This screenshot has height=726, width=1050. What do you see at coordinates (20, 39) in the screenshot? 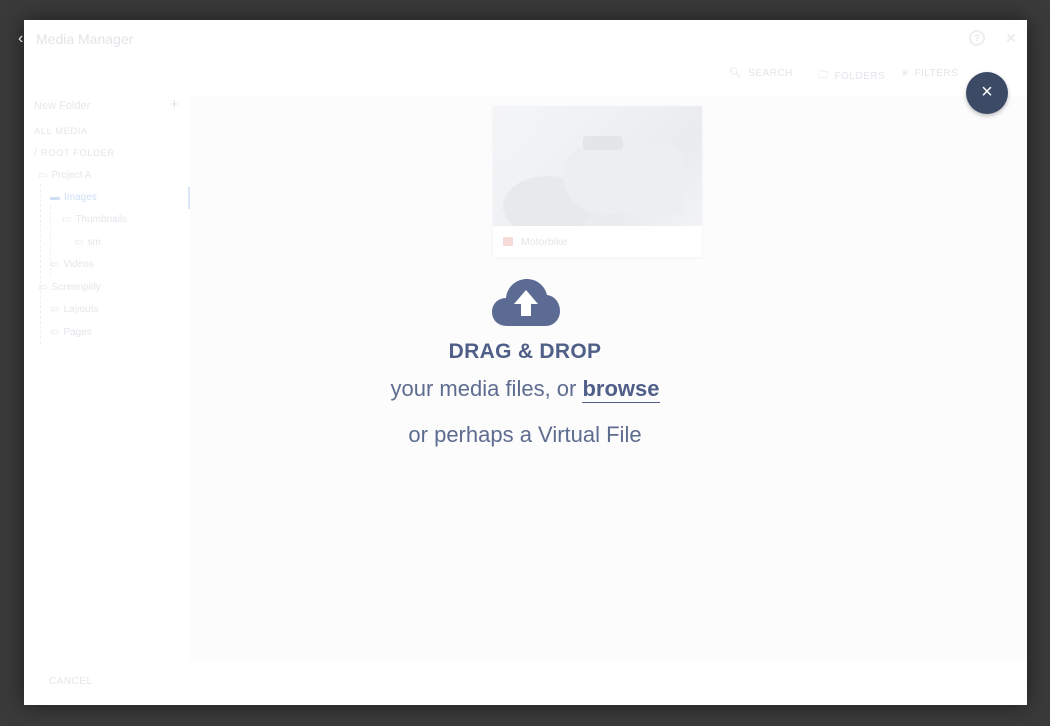
I see `back-arrow-icon: ‹` at bounding box center [20, 39].